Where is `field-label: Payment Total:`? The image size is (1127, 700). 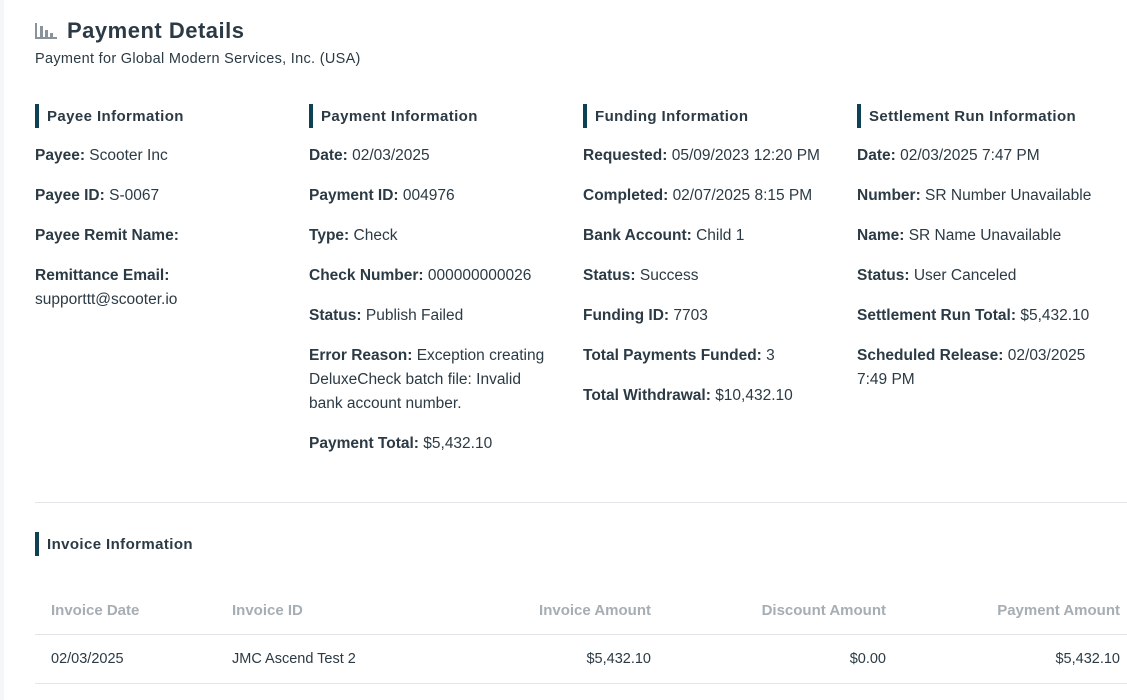
field-label: Payment Total: is located at coordinates (364, 443).